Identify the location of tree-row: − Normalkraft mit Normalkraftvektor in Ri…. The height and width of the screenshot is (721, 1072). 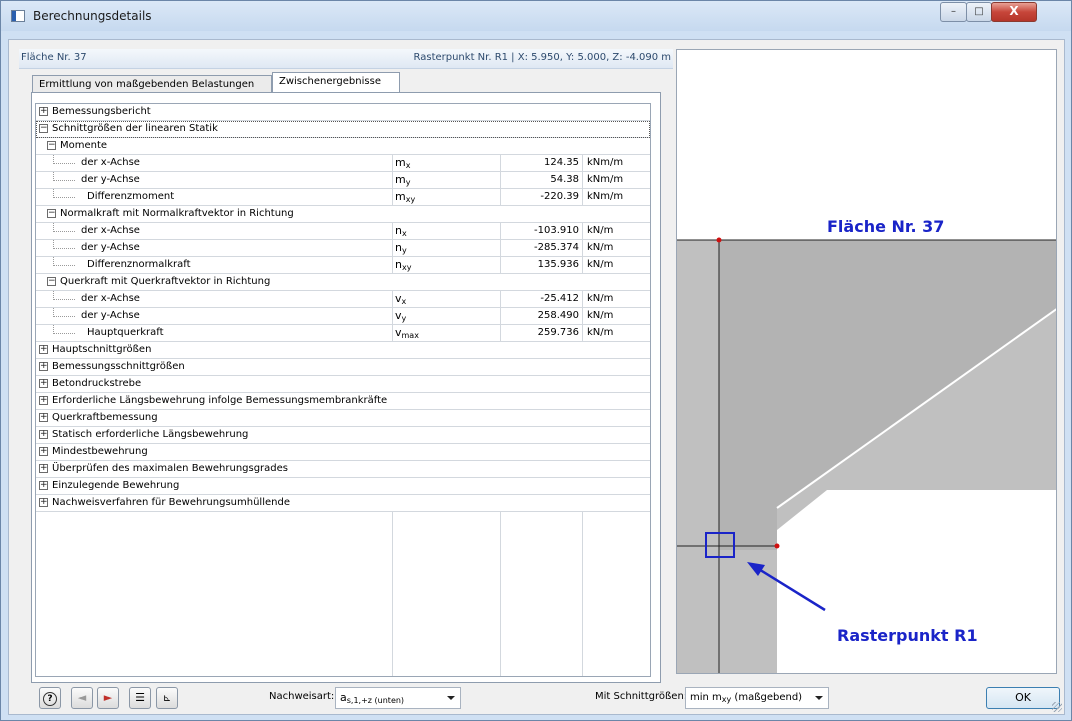
(343, 214).